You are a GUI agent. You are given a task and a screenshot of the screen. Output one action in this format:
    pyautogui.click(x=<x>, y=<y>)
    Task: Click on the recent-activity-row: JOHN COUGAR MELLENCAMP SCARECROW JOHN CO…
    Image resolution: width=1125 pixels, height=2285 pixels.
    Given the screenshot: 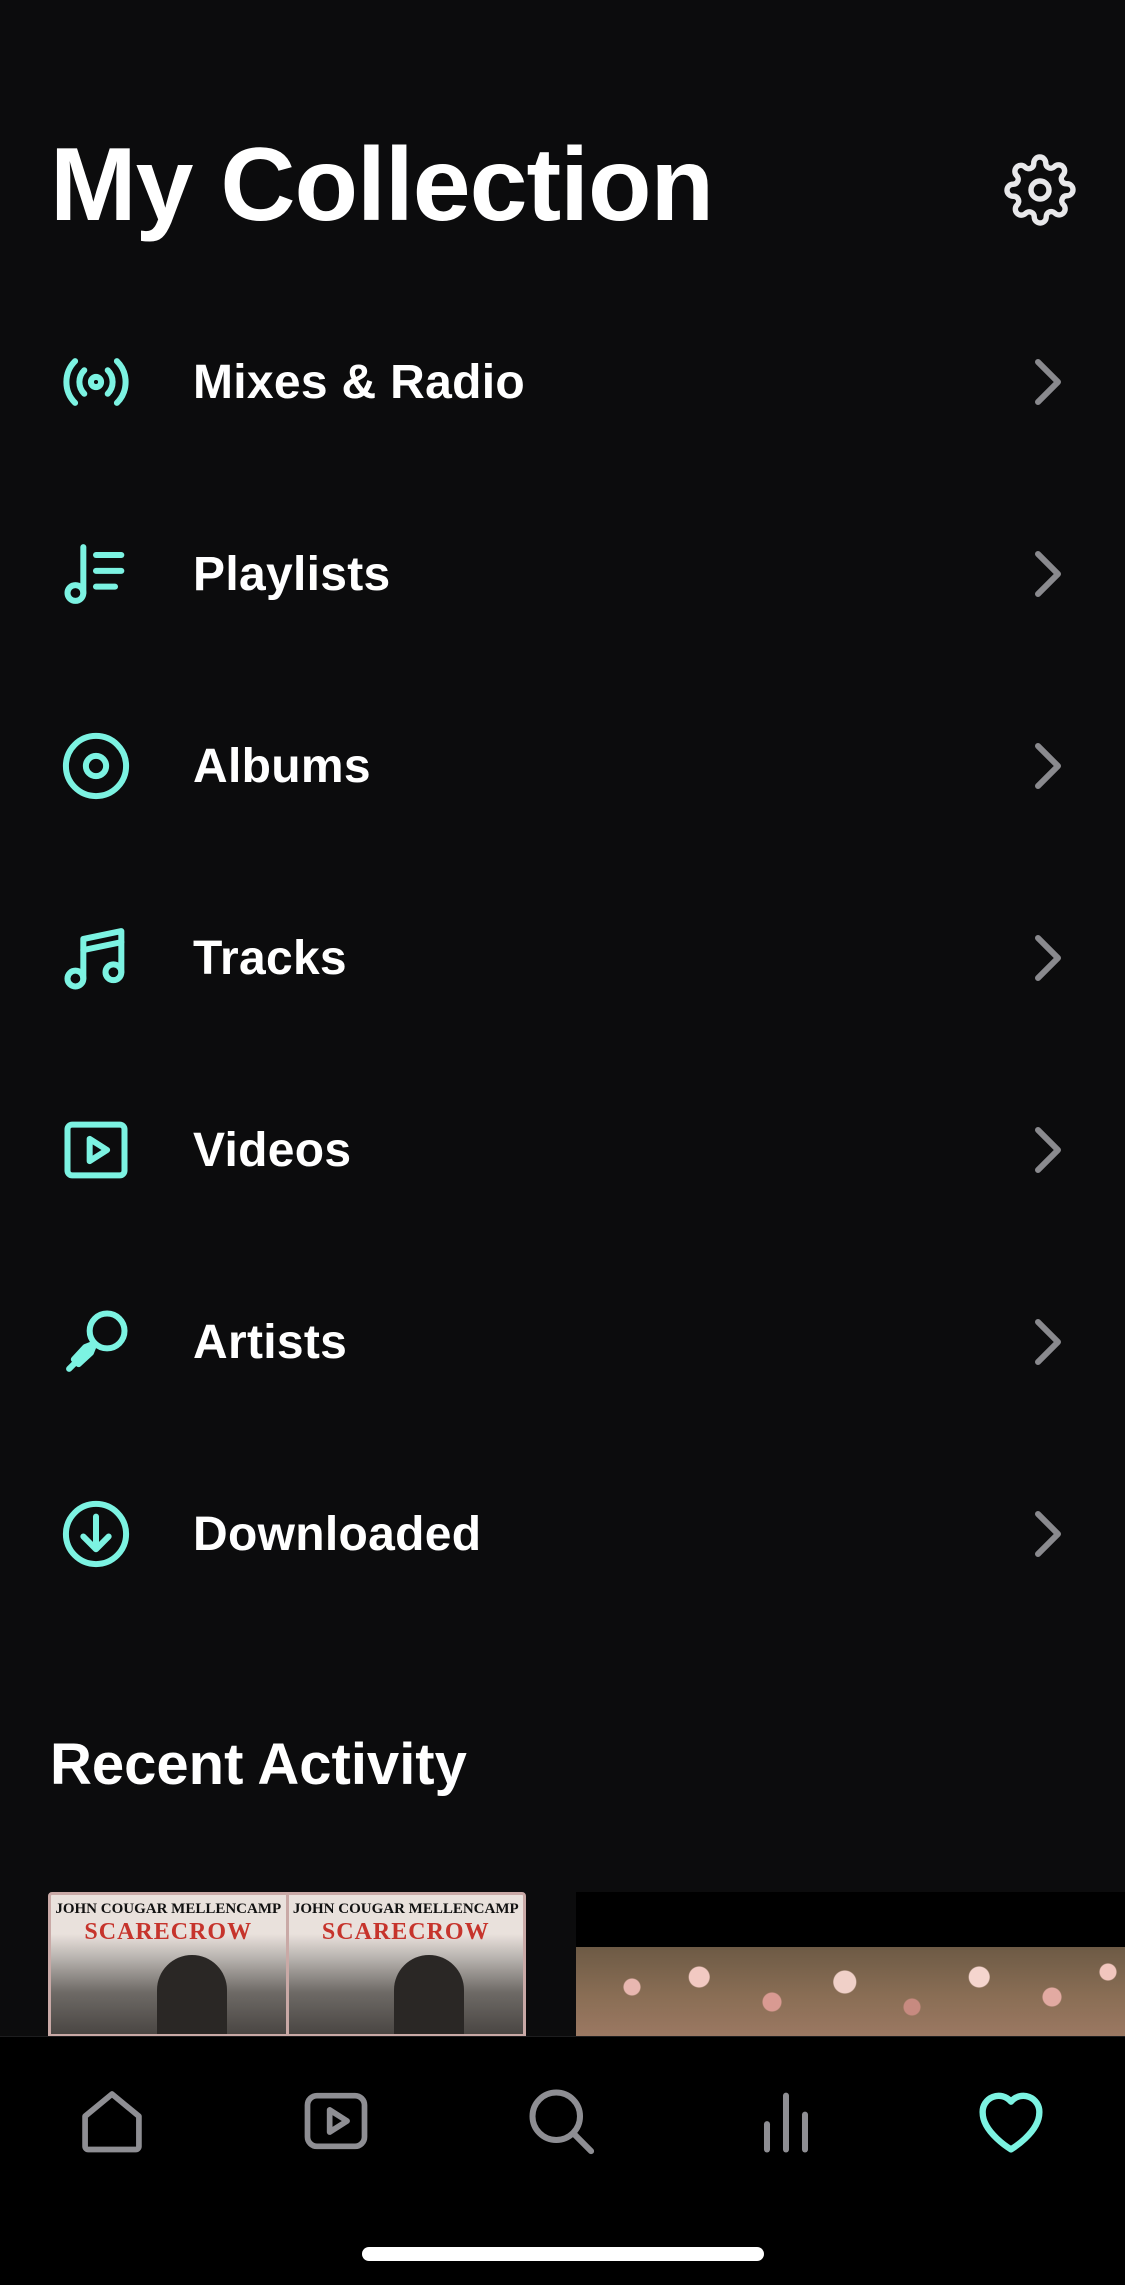 What is the action you would take?
    pyautogui.click(x=562, y=1964)
    